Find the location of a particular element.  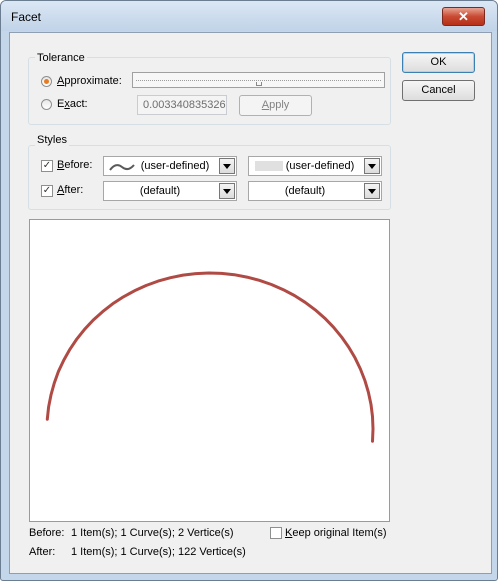

ok-button: OK is located at coordinates (438, 62).